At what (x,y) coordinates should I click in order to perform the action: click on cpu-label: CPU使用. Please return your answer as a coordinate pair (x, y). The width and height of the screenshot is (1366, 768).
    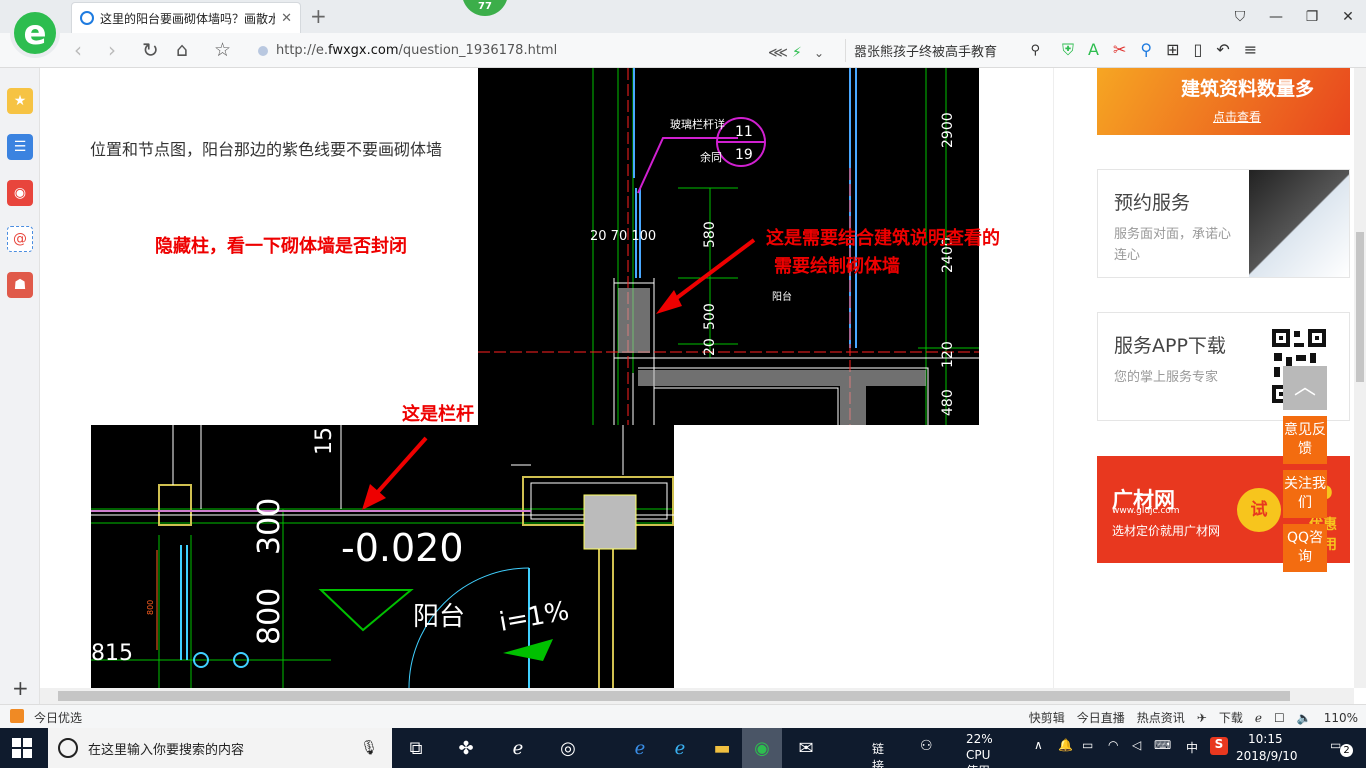
    Looking at the image, I should click on (978, 758).